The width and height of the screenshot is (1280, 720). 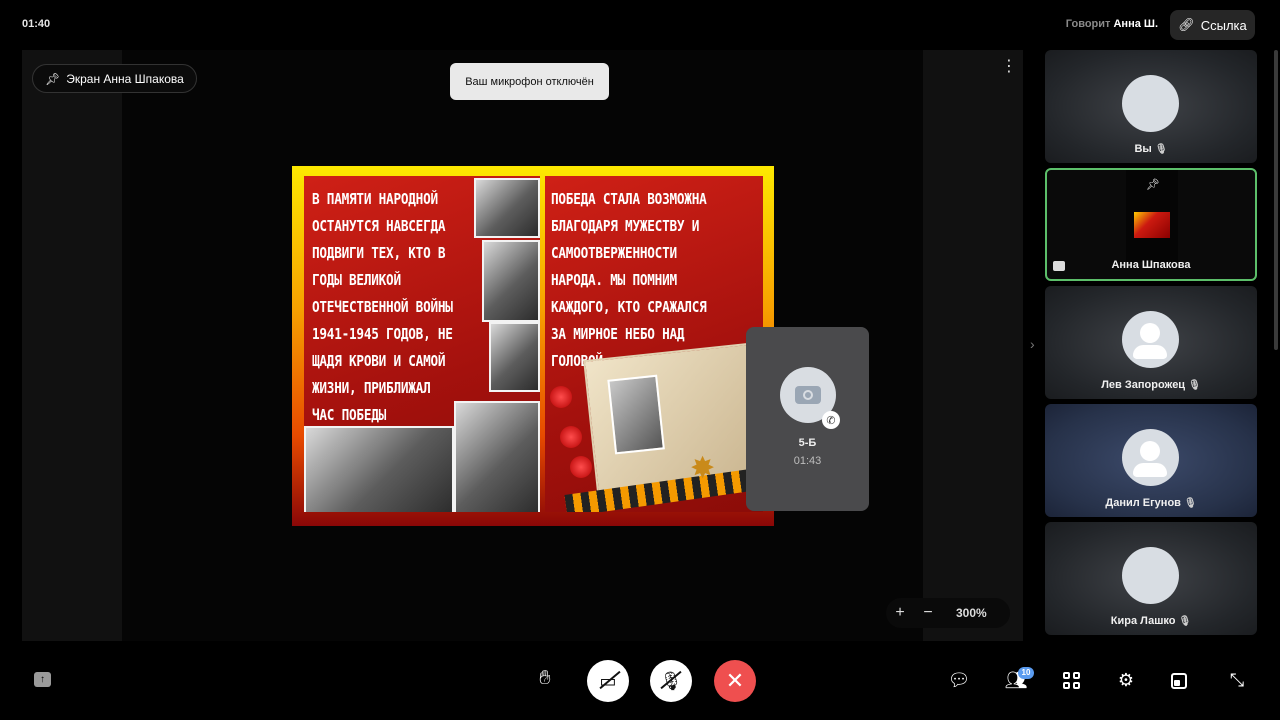 I want to click on share-screen-icon: ↑, so click(x=42, y=679).